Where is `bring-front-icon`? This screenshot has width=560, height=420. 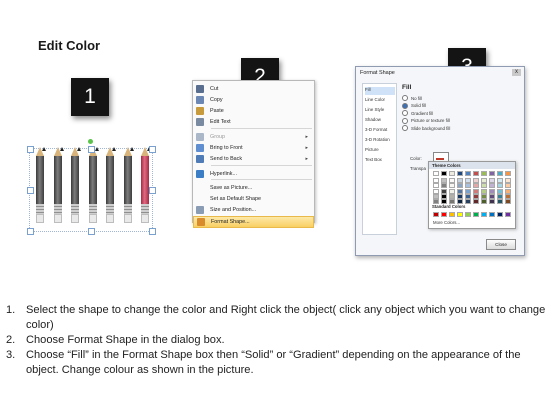 bring-front-icon is located at coordinates (200, 148).